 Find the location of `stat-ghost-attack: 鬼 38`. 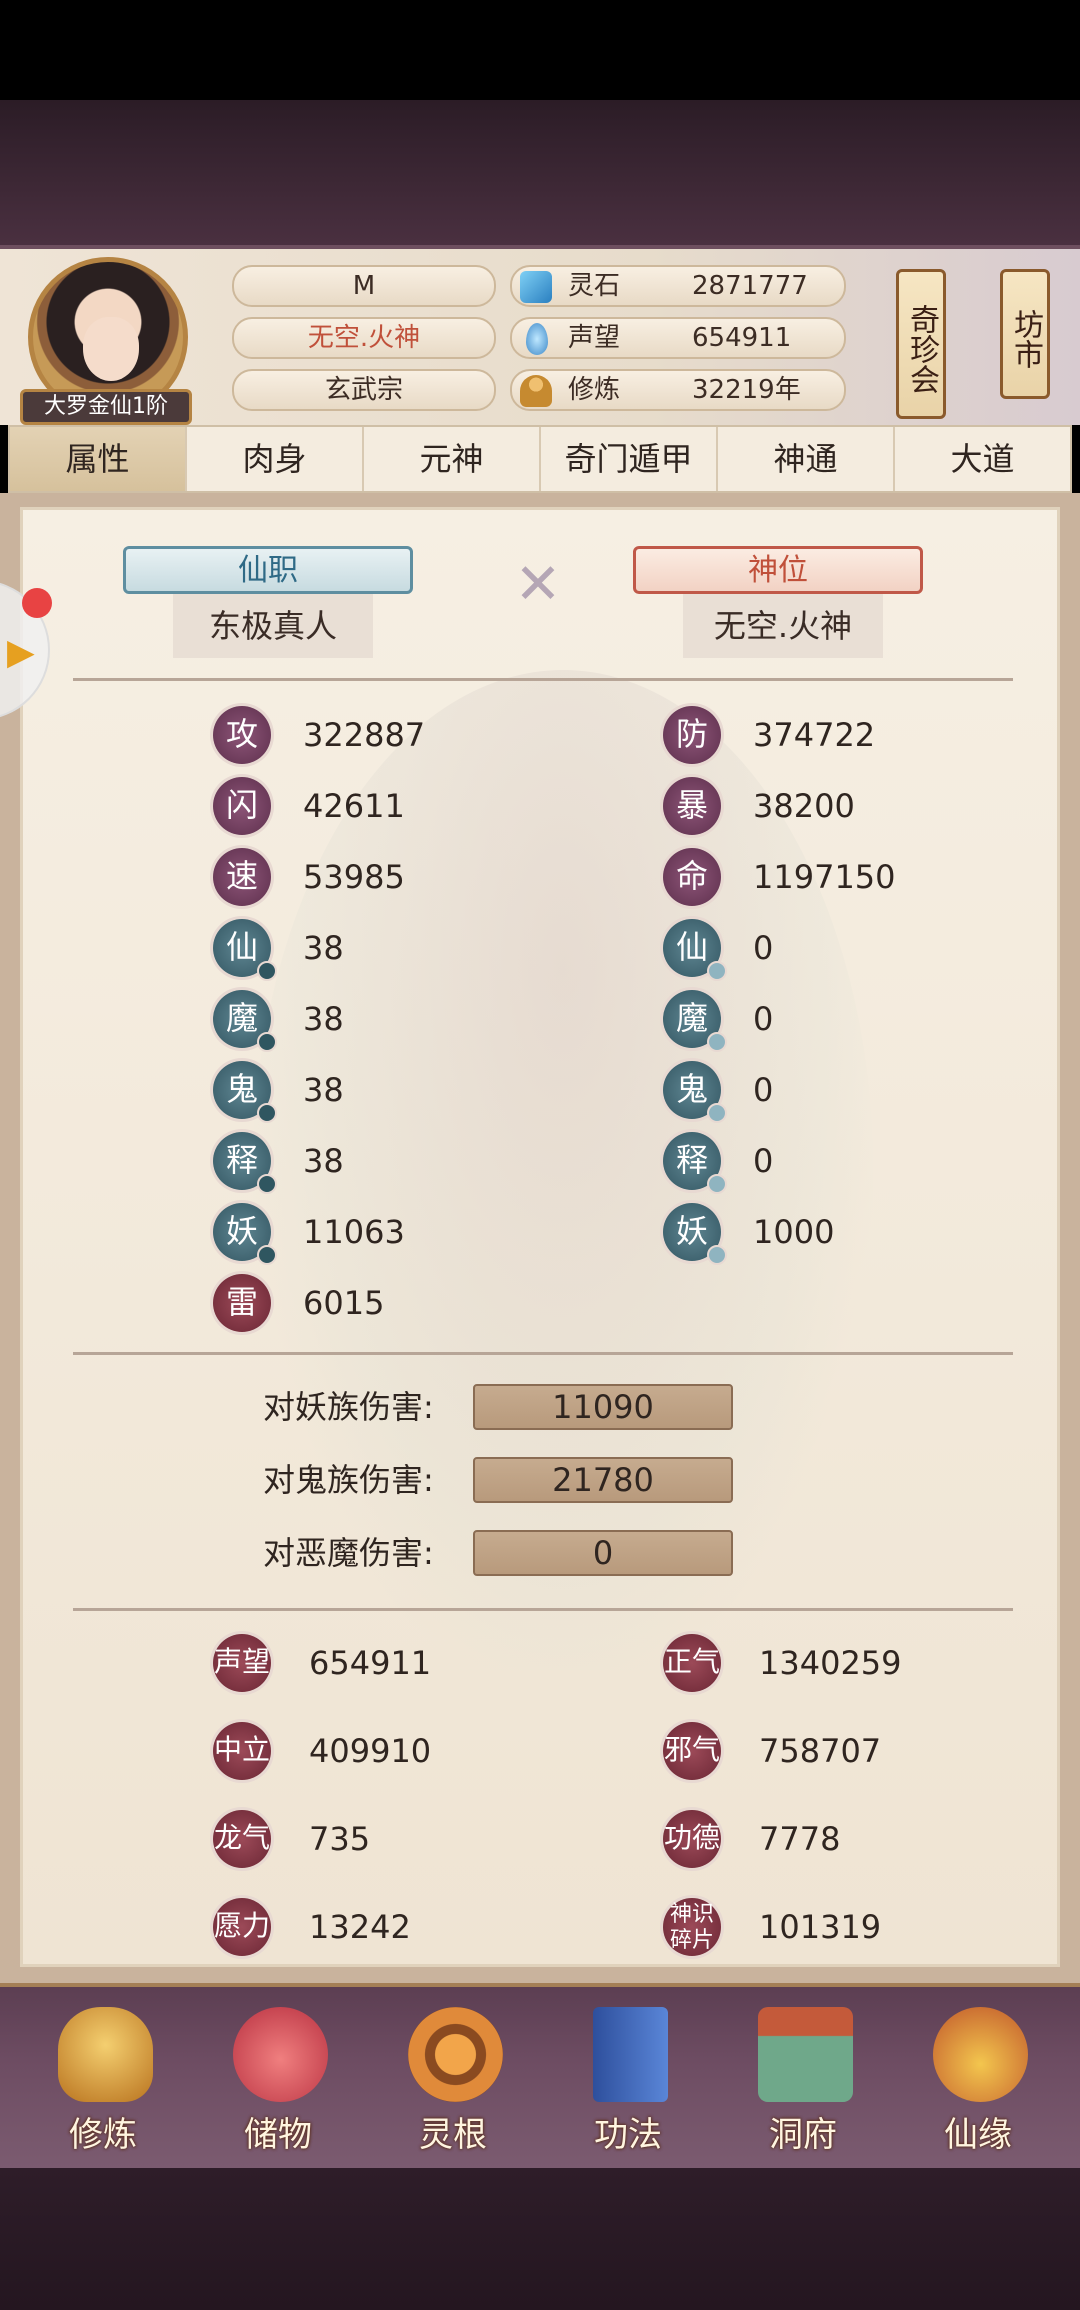

stat-ghost-attack: 鬼 38 is located at coordinates (423, 1092).